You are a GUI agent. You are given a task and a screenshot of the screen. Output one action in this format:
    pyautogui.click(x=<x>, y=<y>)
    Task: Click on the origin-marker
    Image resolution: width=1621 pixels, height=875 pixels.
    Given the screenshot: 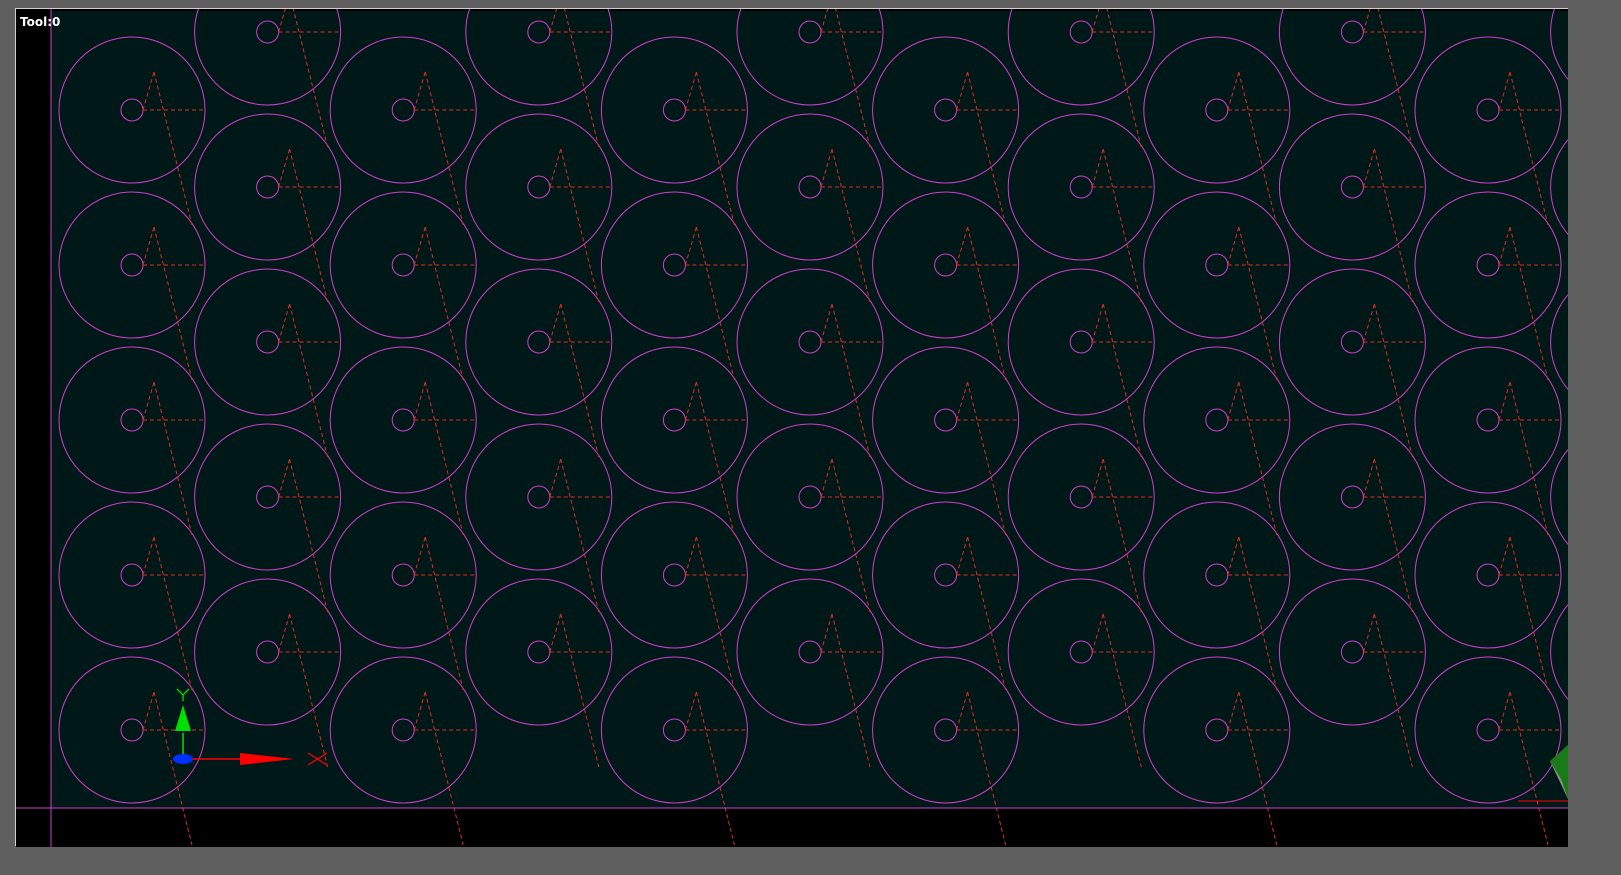 What is the action you would take?
    pyautogui.click(x=183, y=759)
    